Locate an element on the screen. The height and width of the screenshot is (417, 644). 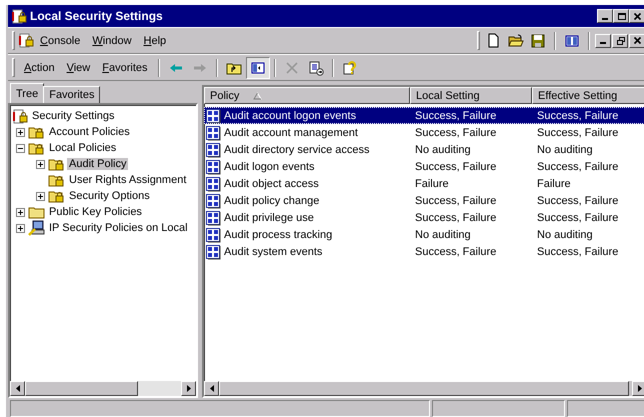
tab: Tree is located at coordinates (27, 93).